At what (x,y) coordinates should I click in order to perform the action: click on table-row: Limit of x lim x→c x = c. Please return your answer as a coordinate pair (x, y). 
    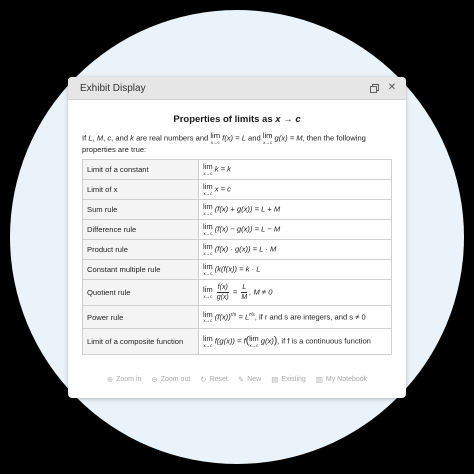
    Looking at the image, I should click on (237, 190).